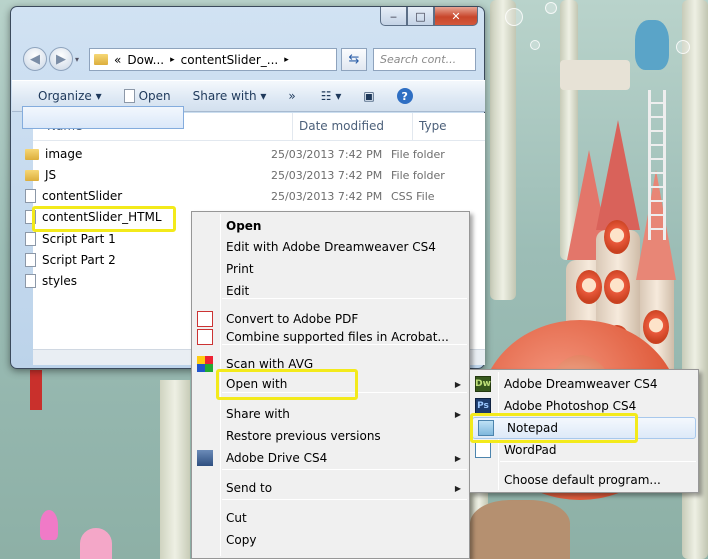 This screenshot has height=559, width=708. Describe the element at coordinates (570, 406) in the screenshot. I see `menu-item-label: Adobe Photoshop CS4` at that location.